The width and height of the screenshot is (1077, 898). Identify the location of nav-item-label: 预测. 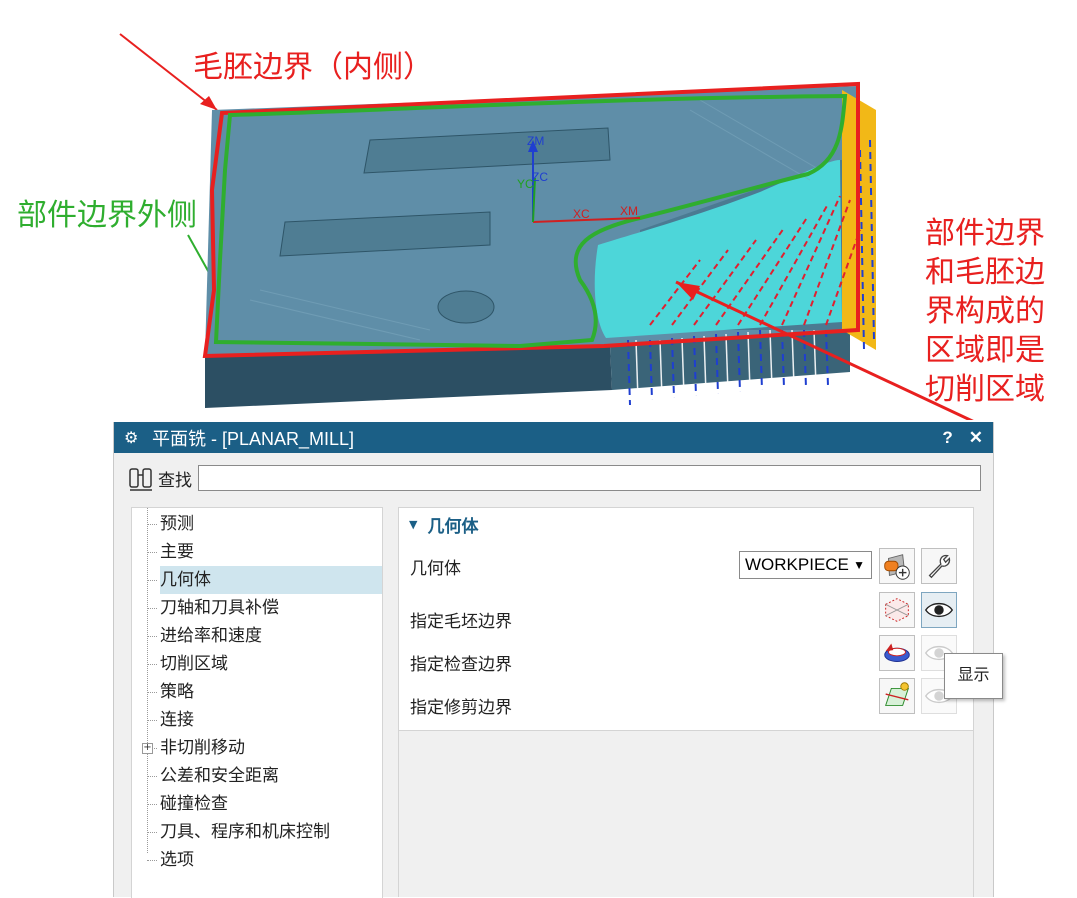
(177, 524).